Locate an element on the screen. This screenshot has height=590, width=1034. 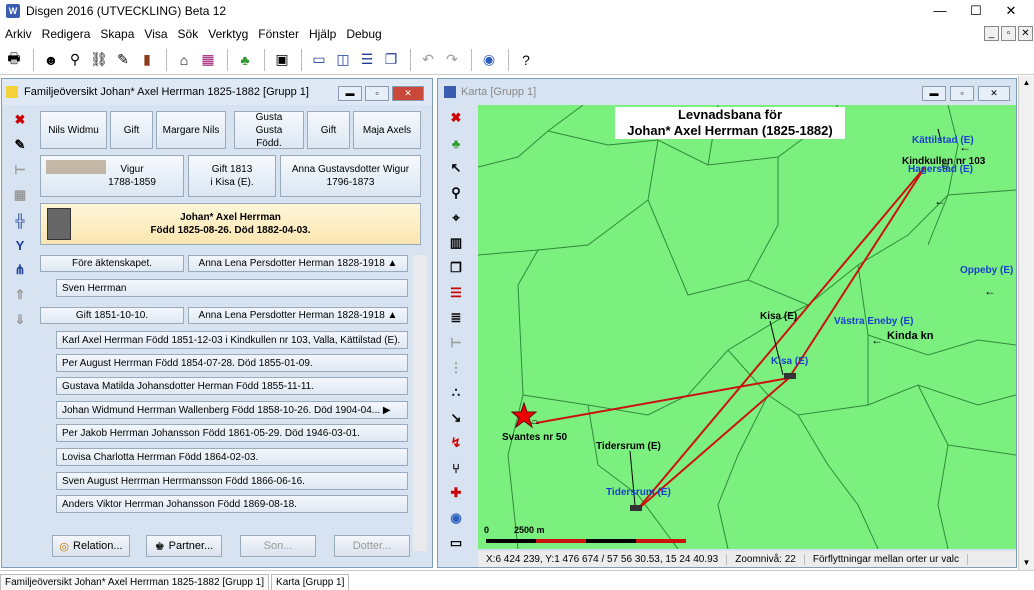
branch-icon: ⑂ is located at coordinates (456, 468).